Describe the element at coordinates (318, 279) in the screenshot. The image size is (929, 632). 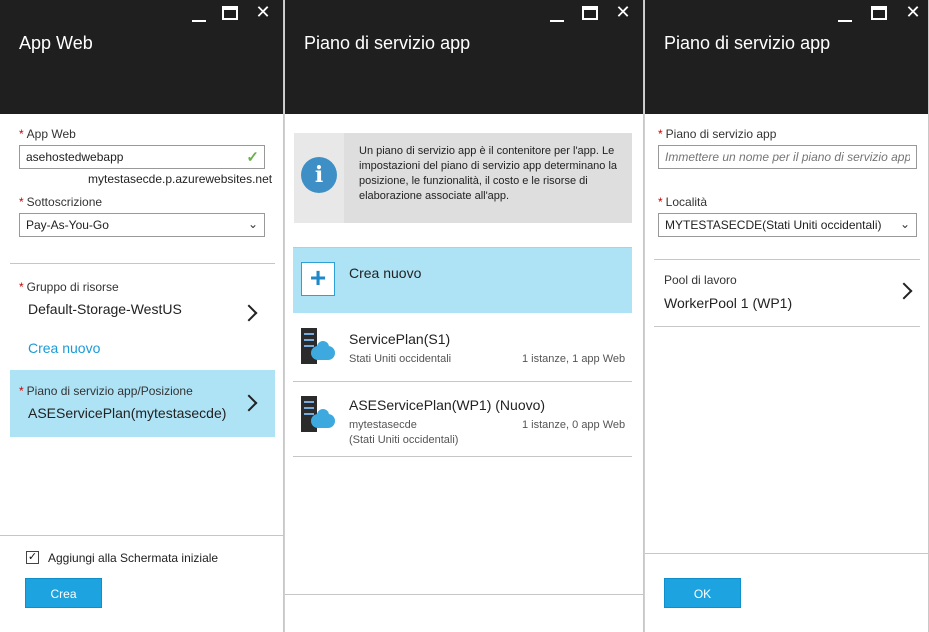
I see `plus-icon: +` at that location.